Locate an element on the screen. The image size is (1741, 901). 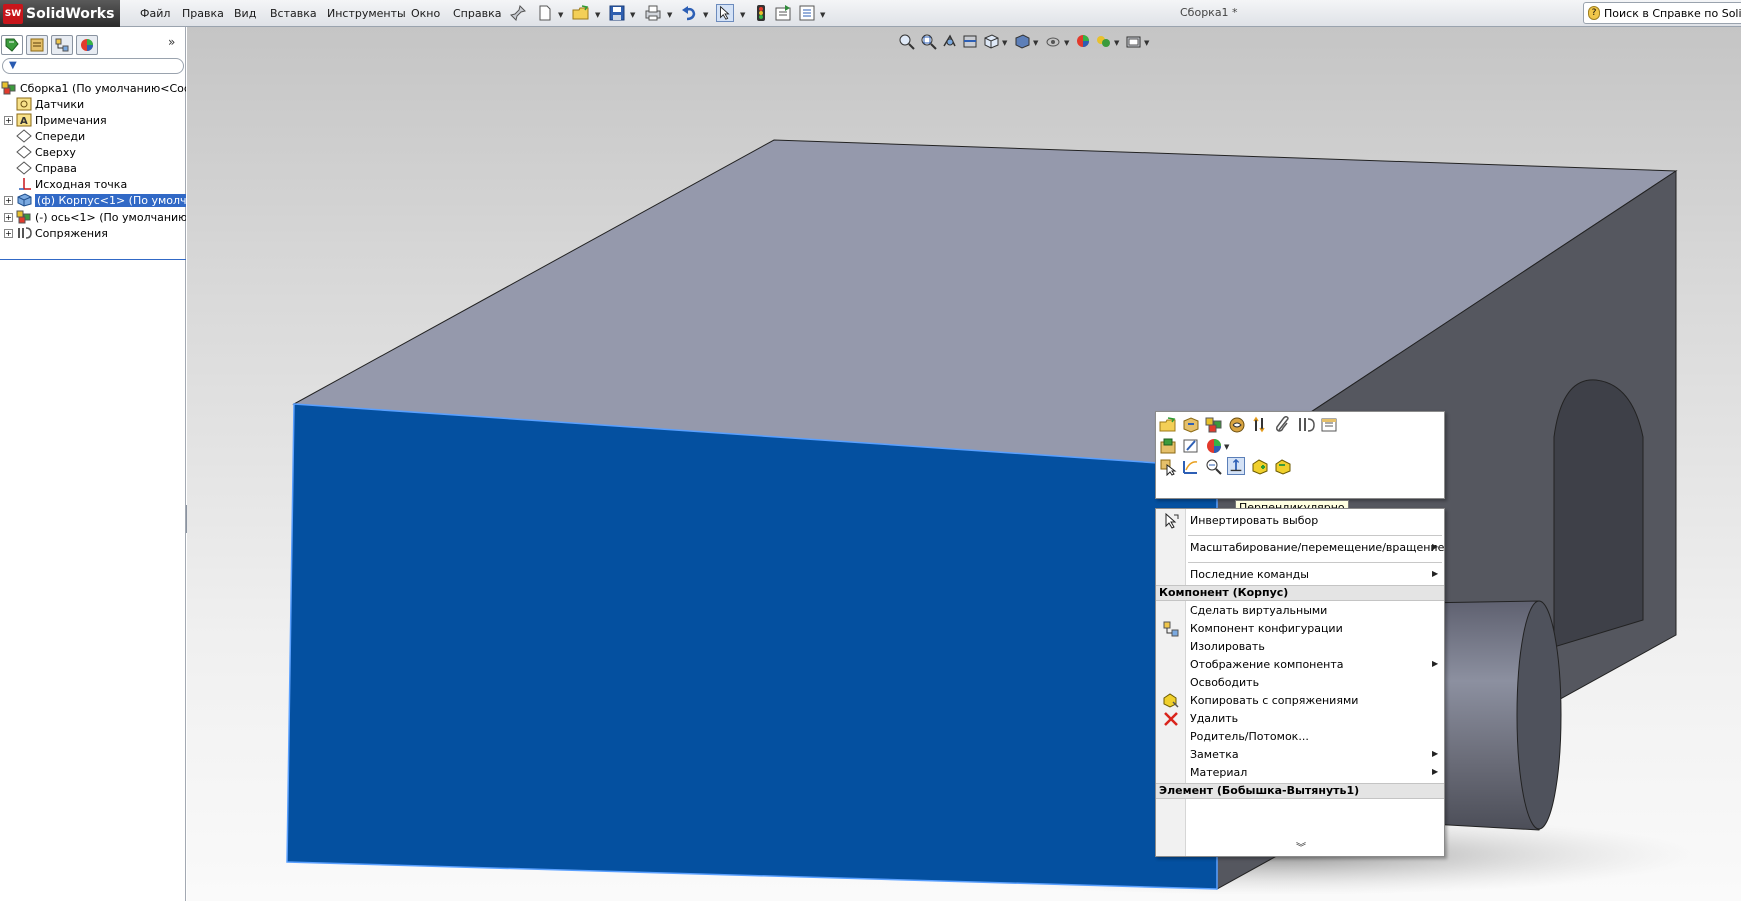
hide-show-dropdown-arrow: ▼ is located at coordinates (1066, 43).